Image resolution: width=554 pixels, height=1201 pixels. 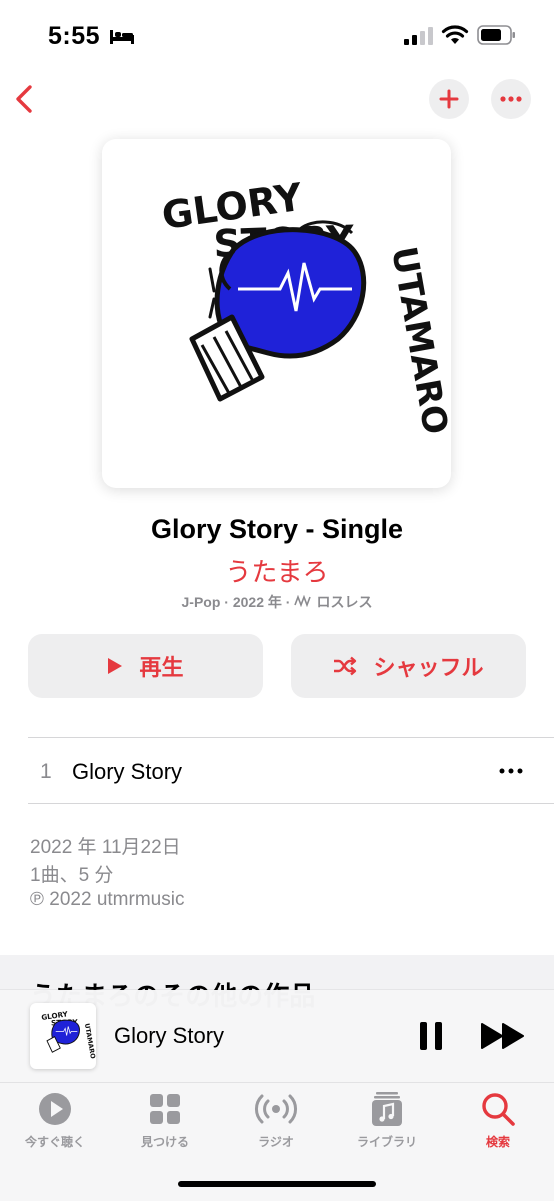 I want to click on tab-browse: 見つける, so click(x=165, y=1120).